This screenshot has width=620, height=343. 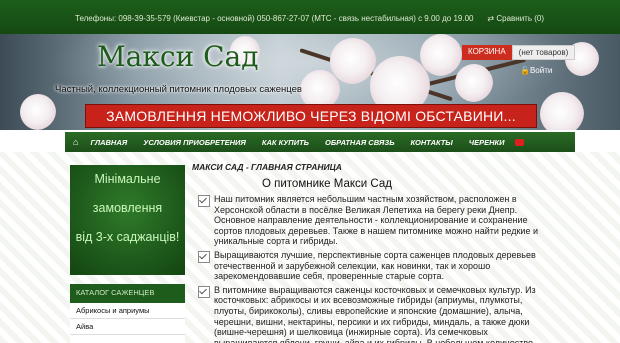 I want to click on nav-item-cuttings: ЧЕРЕНКИ, so click(x=487, y=142).